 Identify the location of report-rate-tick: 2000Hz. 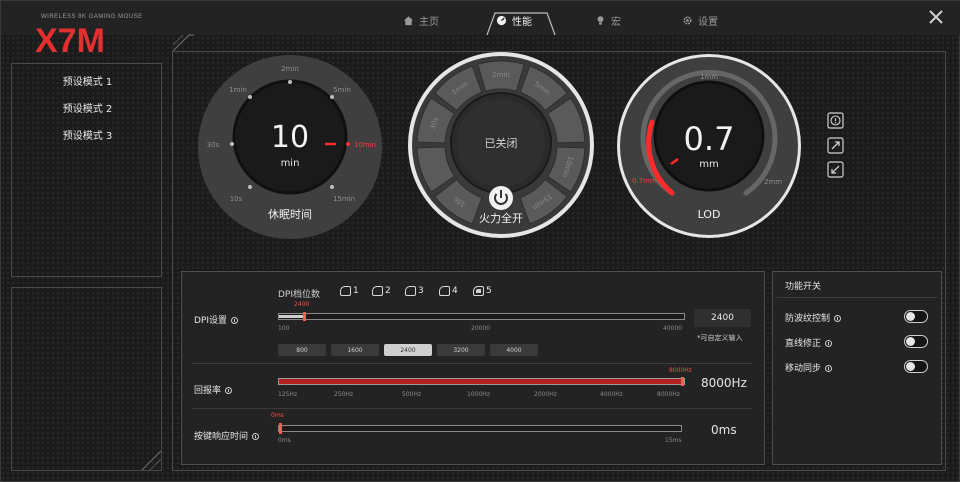
(545, 394).